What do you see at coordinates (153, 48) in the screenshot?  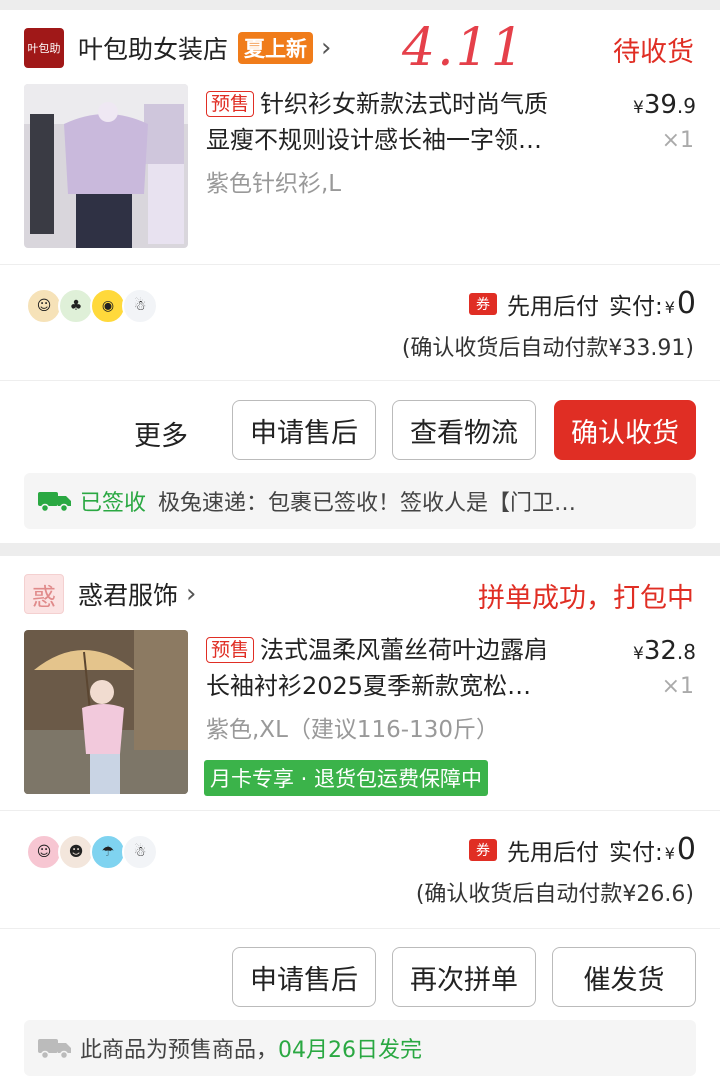 I see `shop-name: 叶包助女装店` at bounding box center [153, 48].